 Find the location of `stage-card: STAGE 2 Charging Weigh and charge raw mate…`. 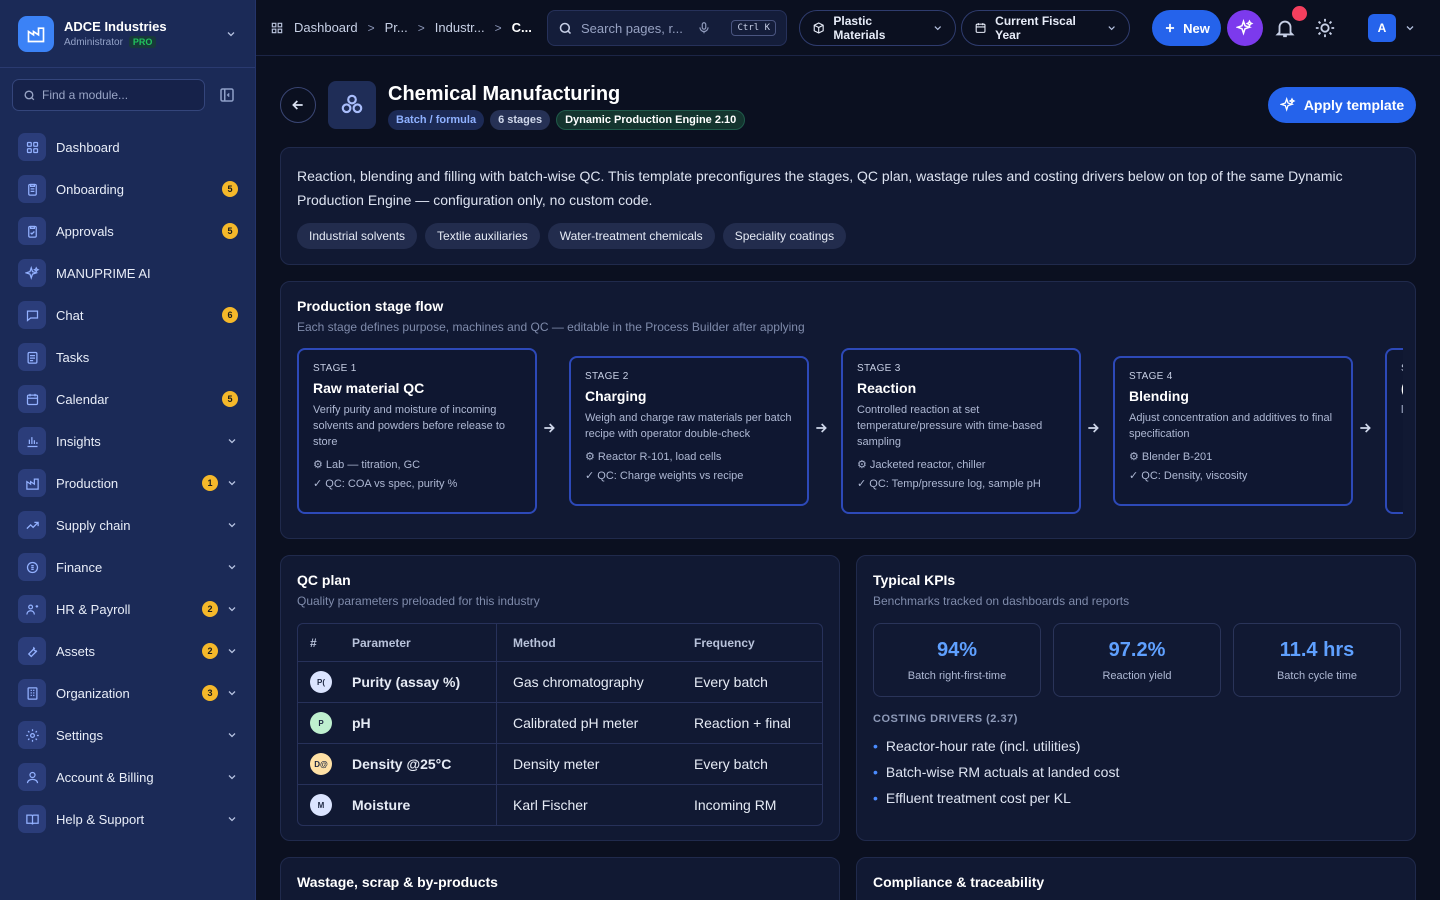

stage-card: STAGE 2 Charging Weigh and charge raw mate… is located at coordinates (689, 431).